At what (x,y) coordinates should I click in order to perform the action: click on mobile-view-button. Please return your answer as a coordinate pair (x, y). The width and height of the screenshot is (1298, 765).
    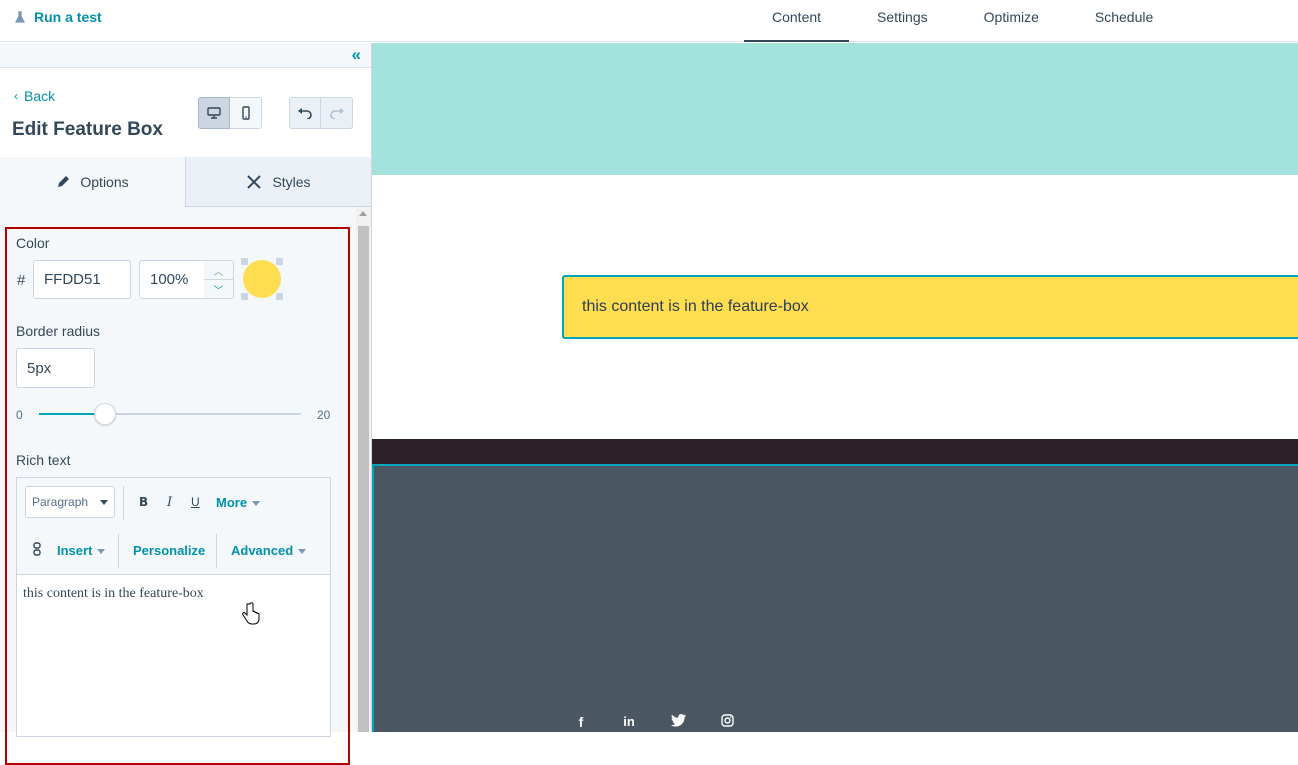
    Looking at the image, I should click on (246, 113).